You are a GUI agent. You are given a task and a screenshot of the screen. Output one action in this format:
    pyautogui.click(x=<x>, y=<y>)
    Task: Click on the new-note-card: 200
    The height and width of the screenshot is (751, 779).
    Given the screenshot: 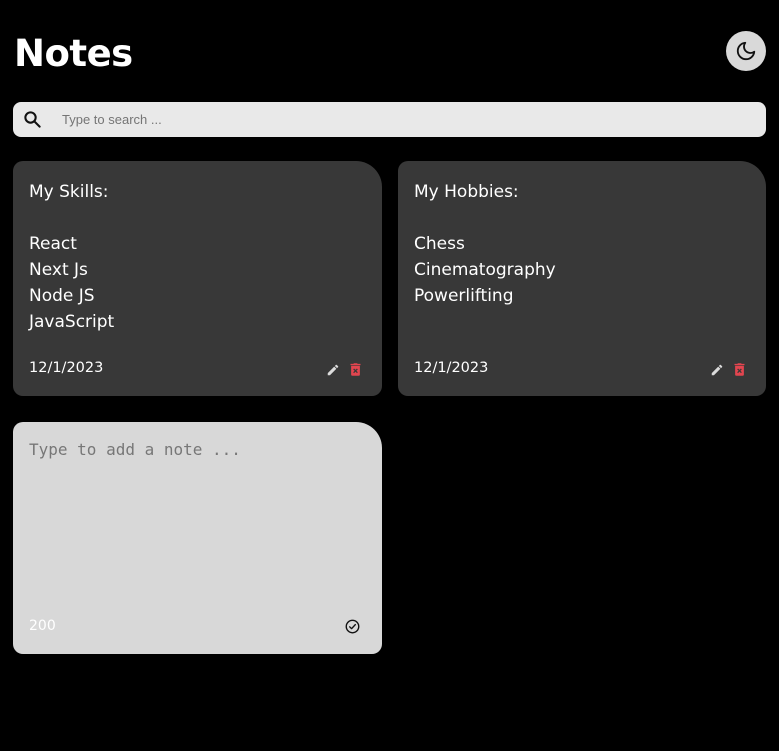 What is the action you would take?
    pyautogui.click(x=197, y=538)
    